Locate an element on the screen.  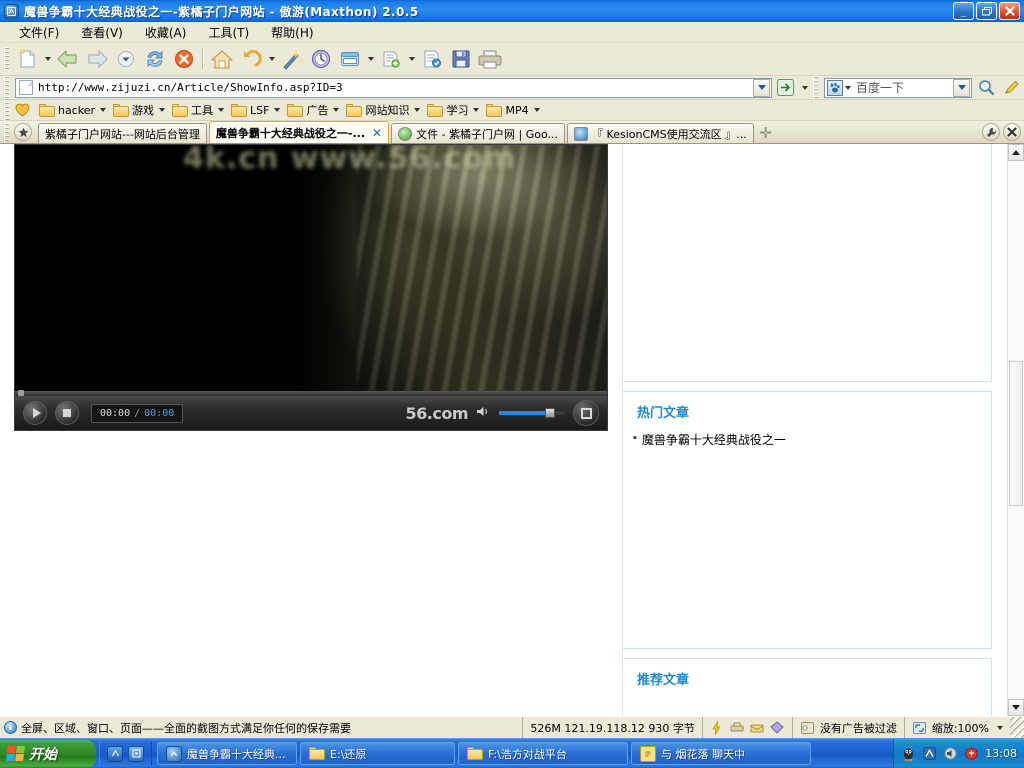
lightning-icon is located at coordinates (717, 727).